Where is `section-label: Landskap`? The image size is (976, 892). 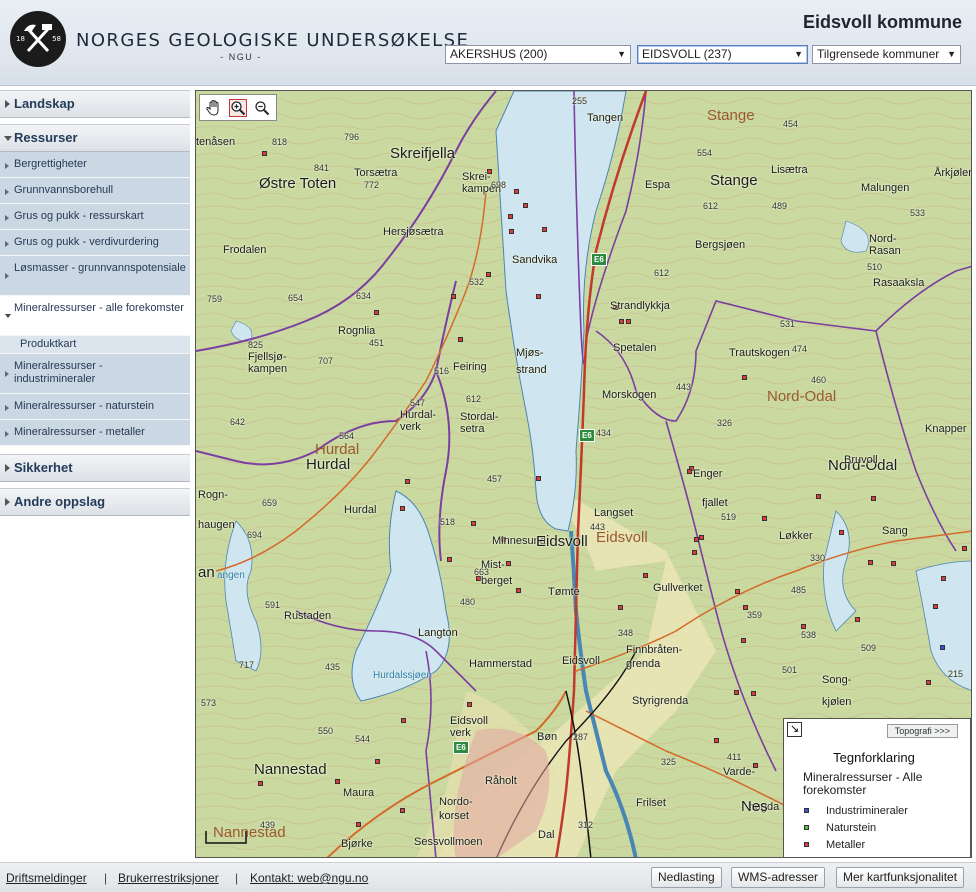
section-label: Landskap is located at coordinates (44, 103).